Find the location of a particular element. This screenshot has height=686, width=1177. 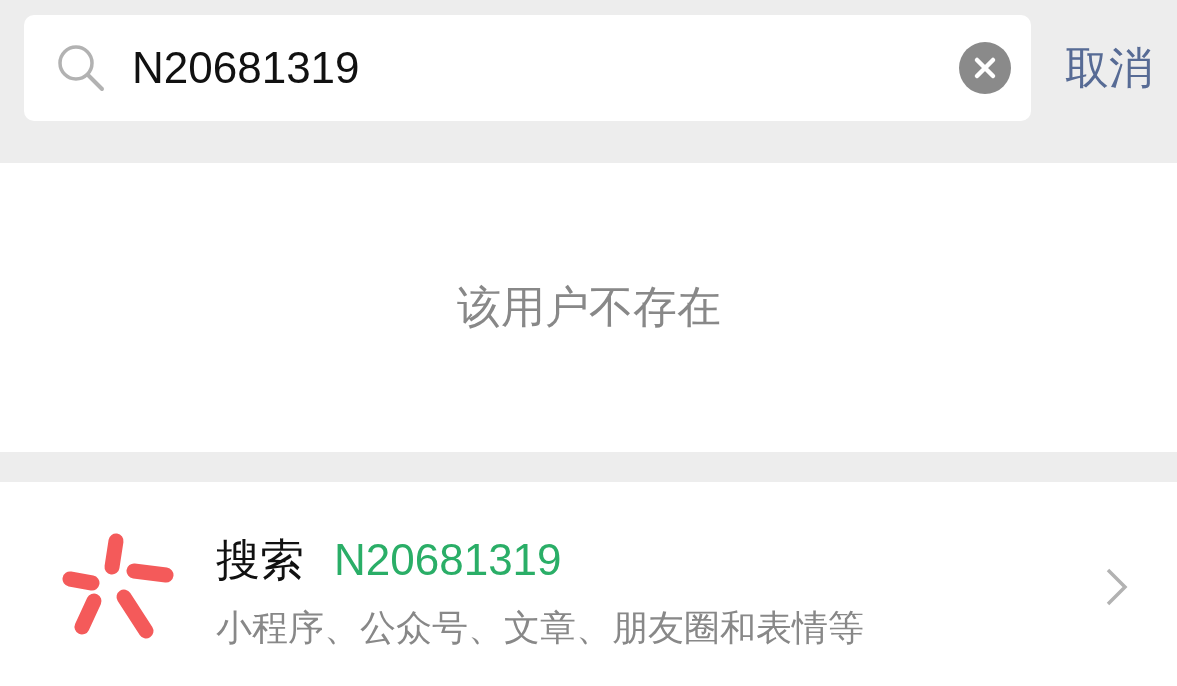

search-description: 小程序、公众号、文章、朋友圈和表情等 is located at coordinates (540, 628).